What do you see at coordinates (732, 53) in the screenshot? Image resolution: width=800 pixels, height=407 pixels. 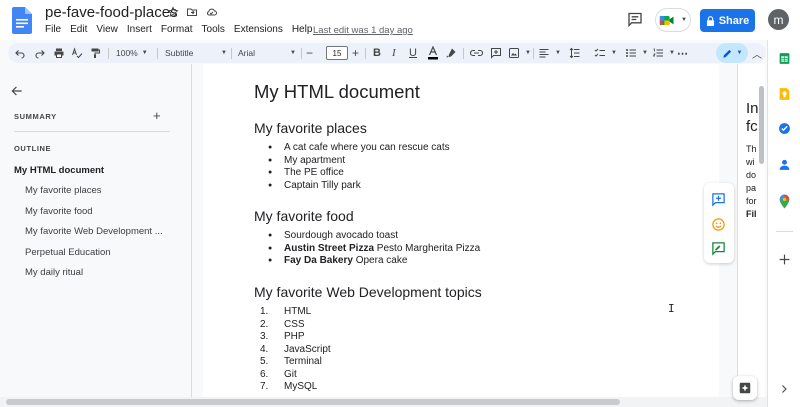 I see `editing-mode-button: ▼` at bounding box center [732, 53].